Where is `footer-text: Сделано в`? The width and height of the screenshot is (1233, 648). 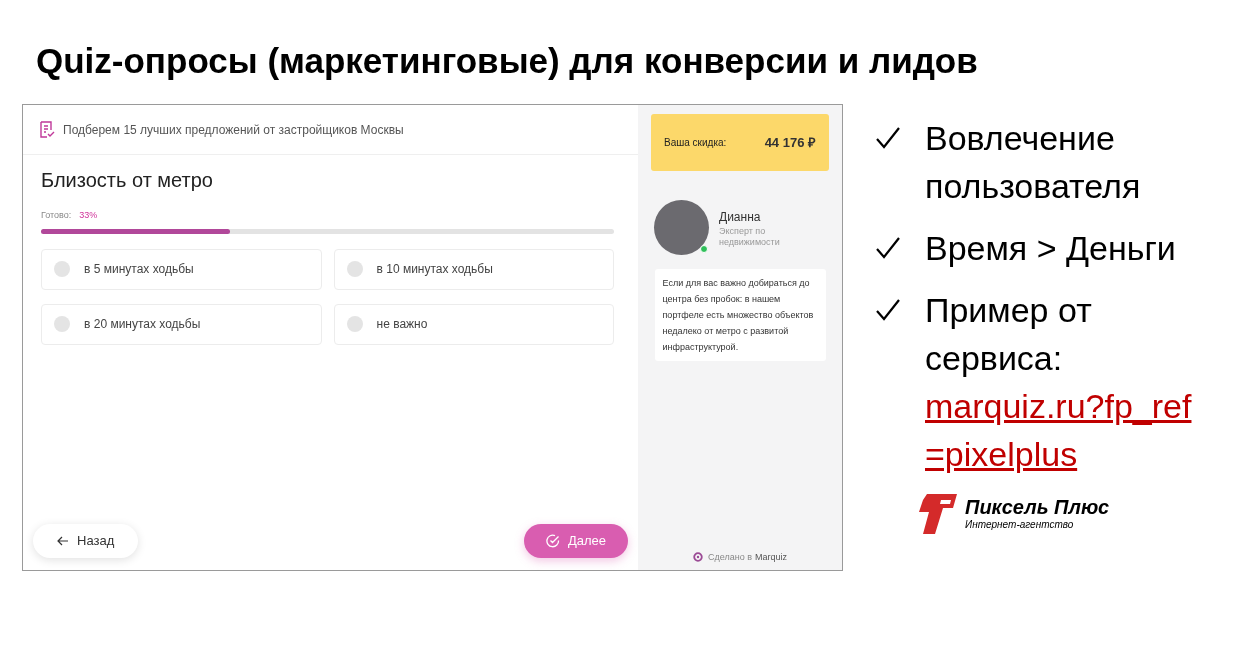 footer-text: Сделано в is located at coordinates (730, 557).